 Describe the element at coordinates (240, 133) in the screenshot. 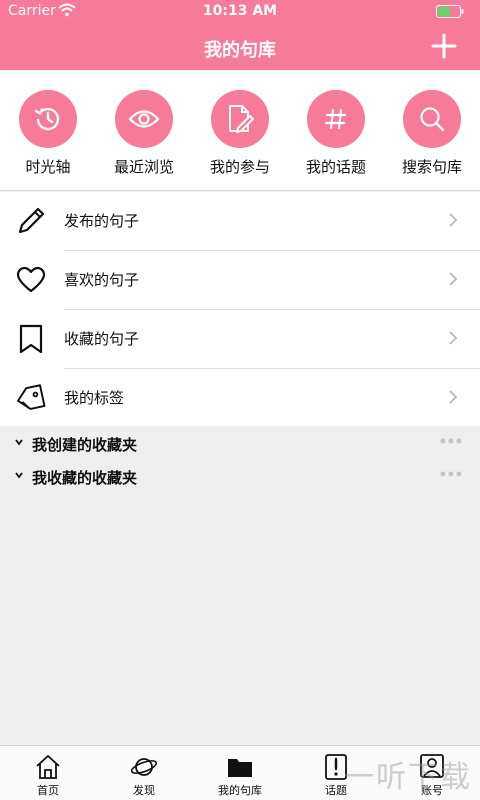

I see `quick-action-participation: 我的参与` at that location.